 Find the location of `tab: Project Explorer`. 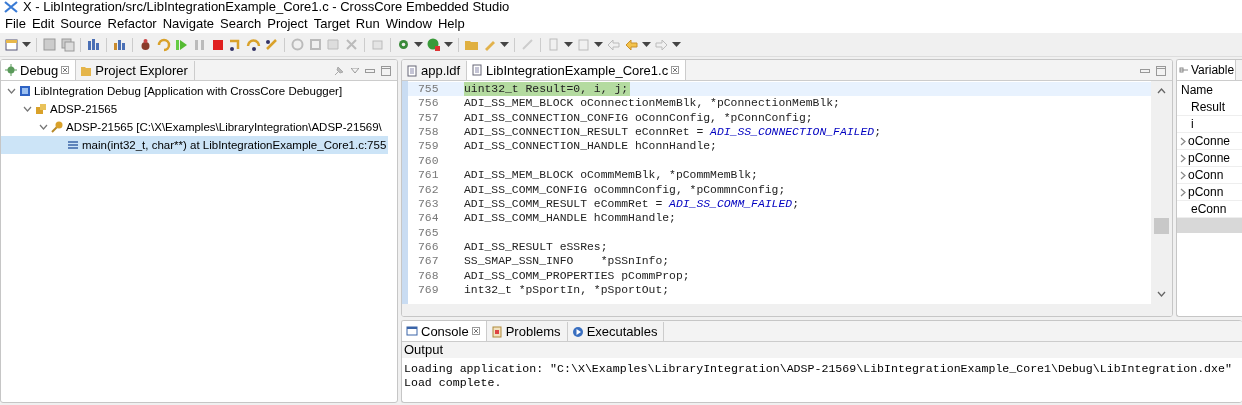

tab: Project Explorer is located at coordinates (135, 70).